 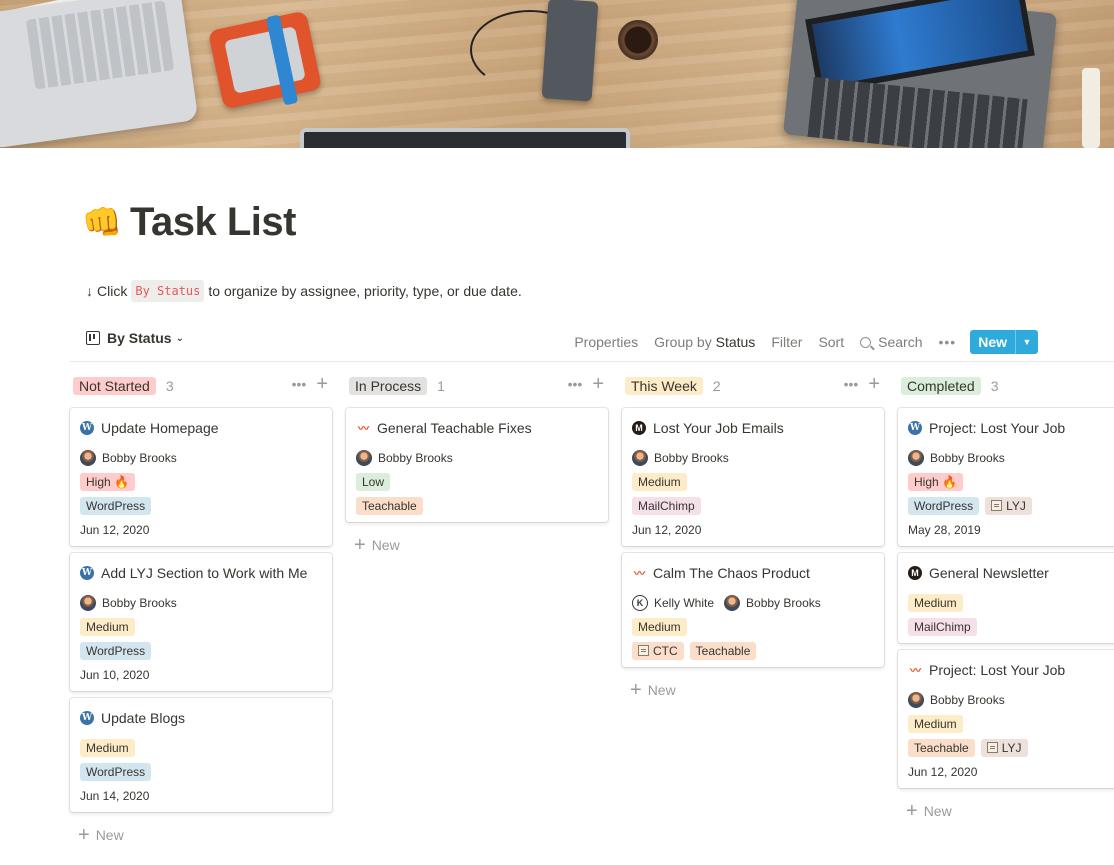 What do you see at coordinates (114, 386) in the screenshot?
I see `column-status-tag: Not Started` at bounding box center [114, 386].